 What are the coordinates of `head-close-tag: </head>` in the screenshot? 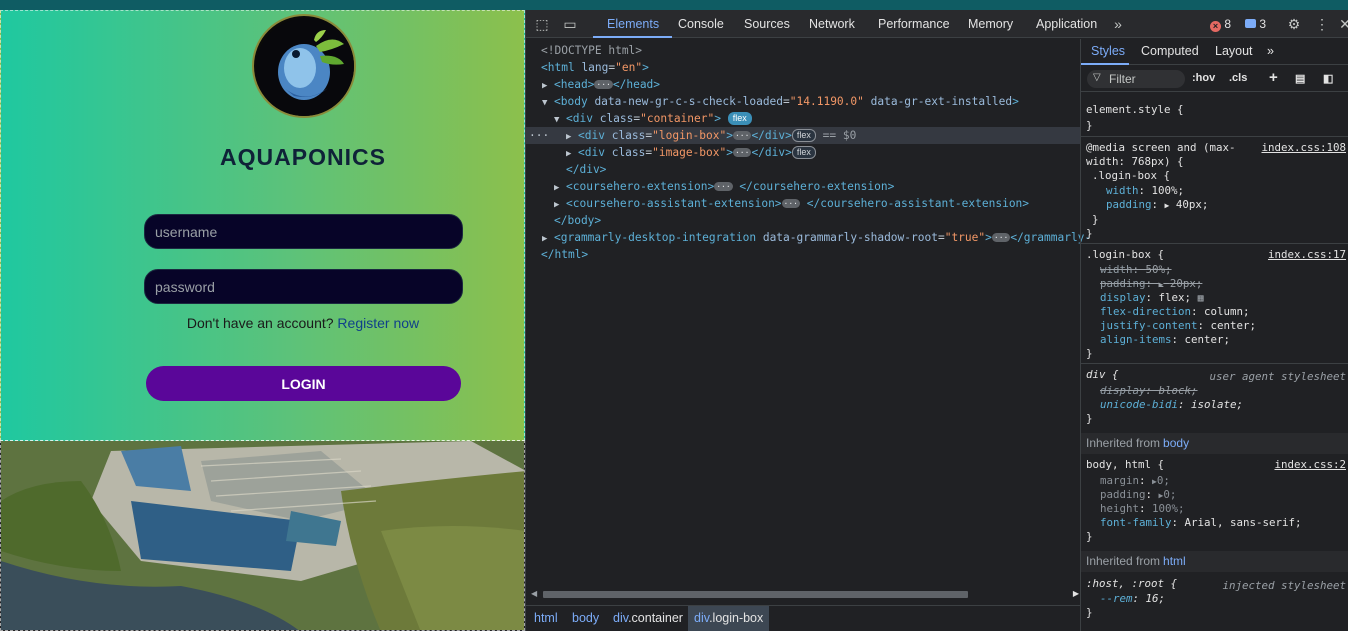 It's located at (636, 84).